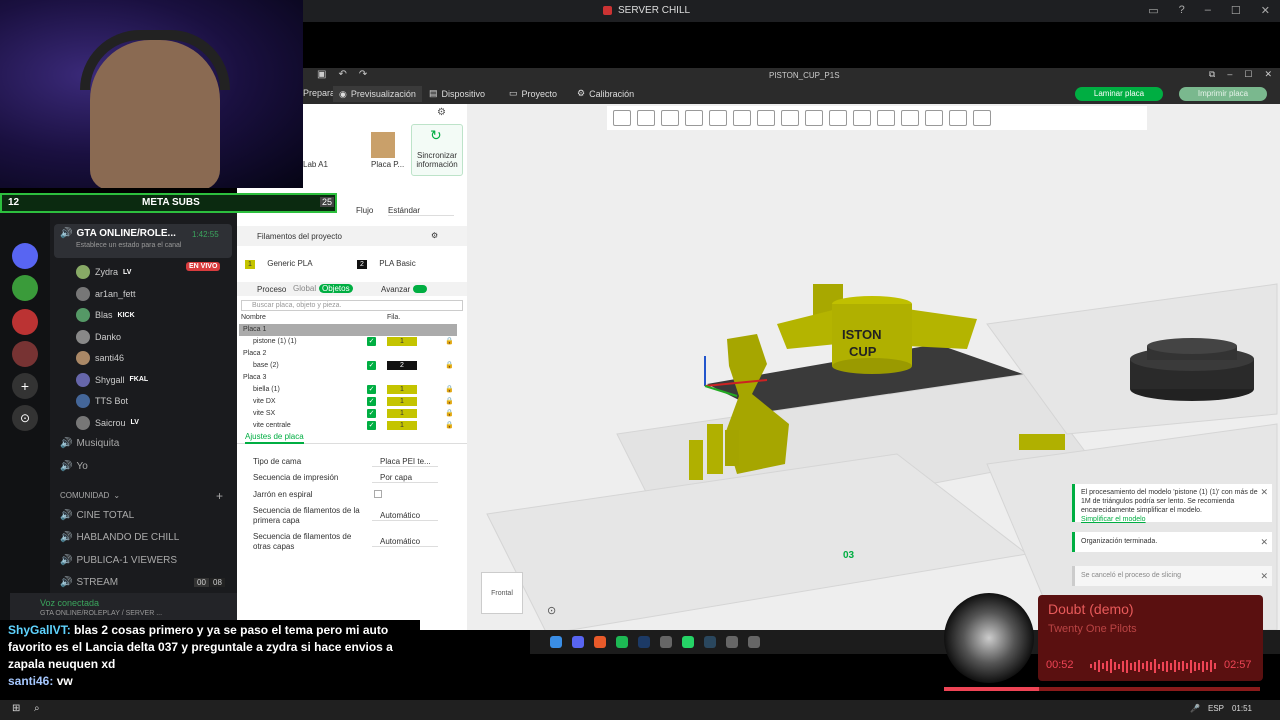 The height and width of the screenshot is (720, 1280). Describe the element at coordinates (1153, 10) in the screenshot. I see `inbox-icon: ▭` at that location.